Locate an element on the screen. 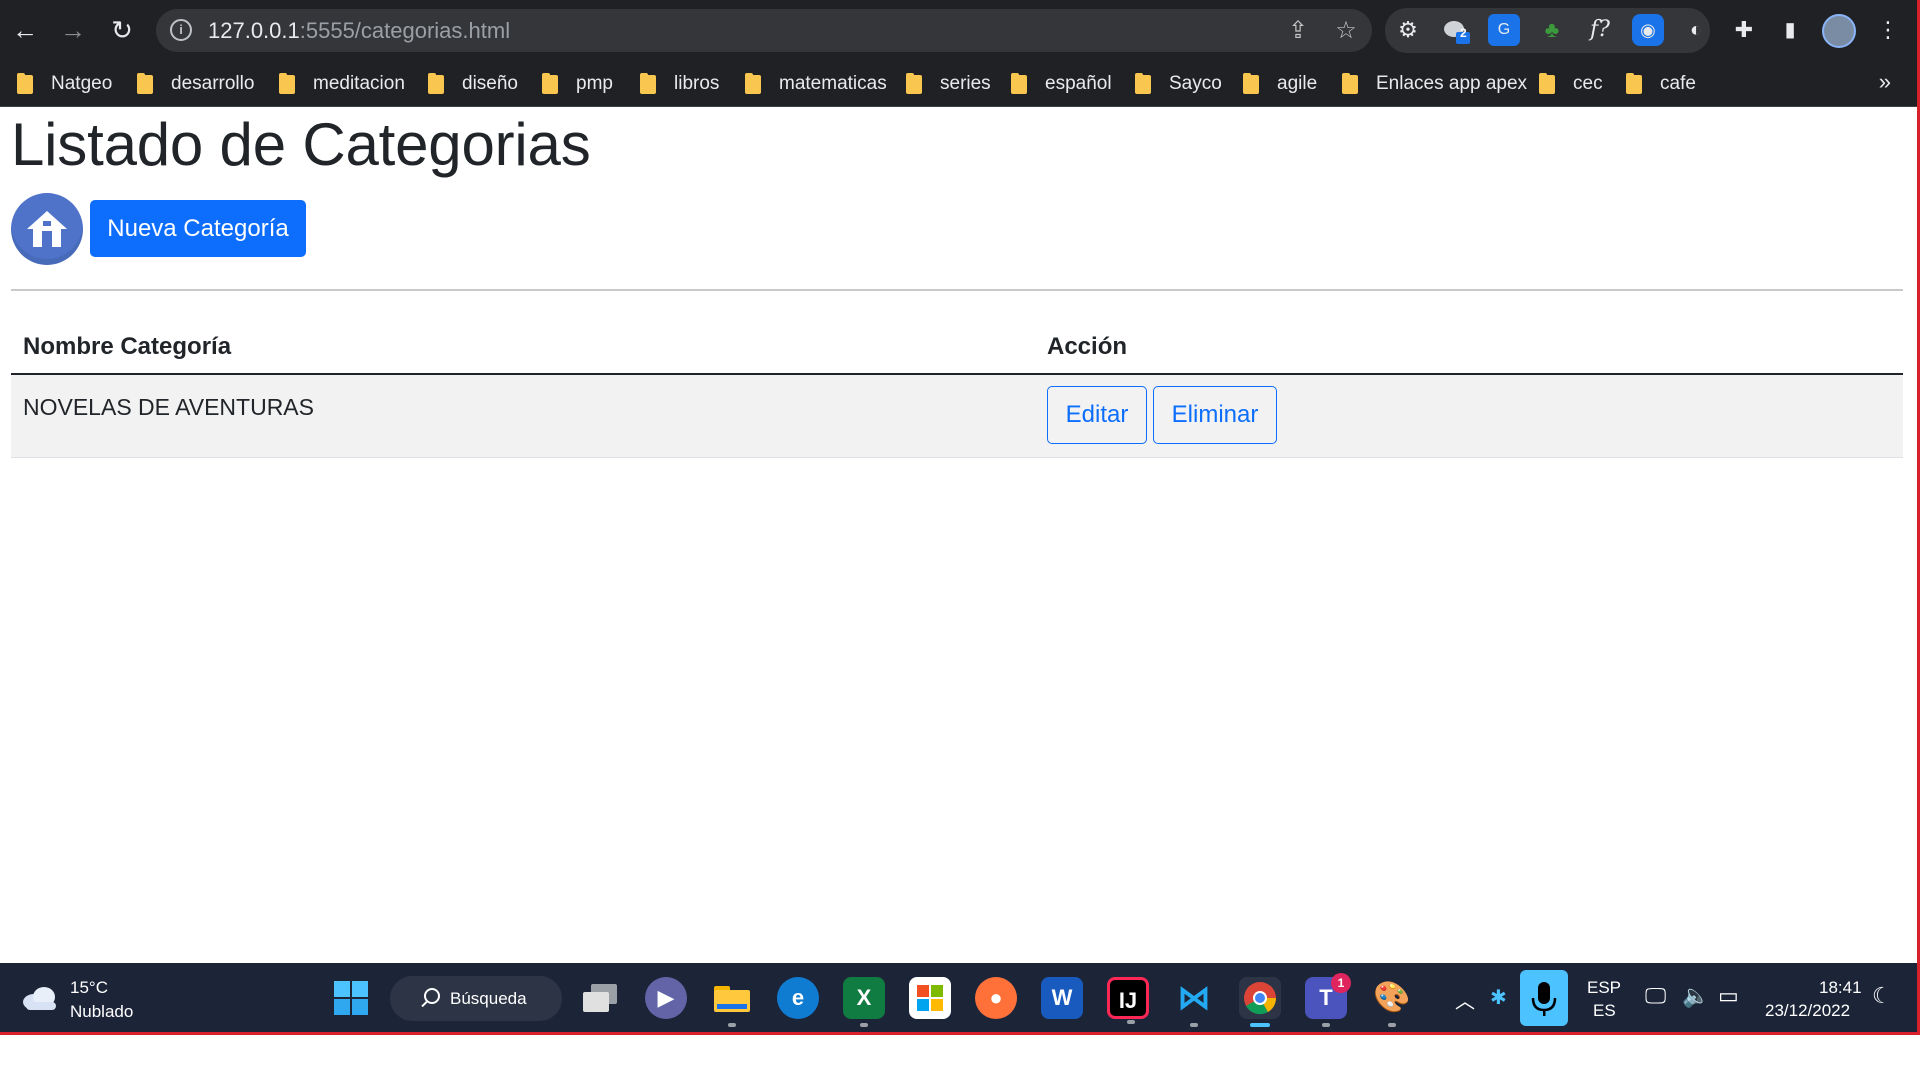 This screenshot has width=1920, height=1080. bookmark-meditacion: meditacion is located at coordinates (342, 84).